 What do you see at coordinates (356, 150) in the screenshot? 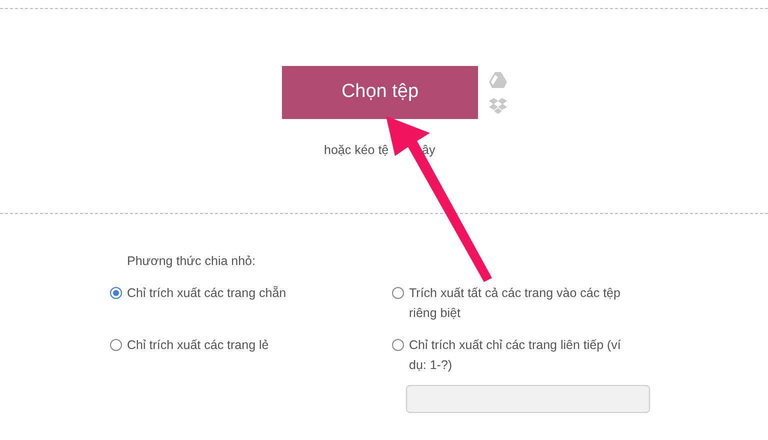
I see `hint-text: hoặc kéo tệ` at bounding box center [356, 150].